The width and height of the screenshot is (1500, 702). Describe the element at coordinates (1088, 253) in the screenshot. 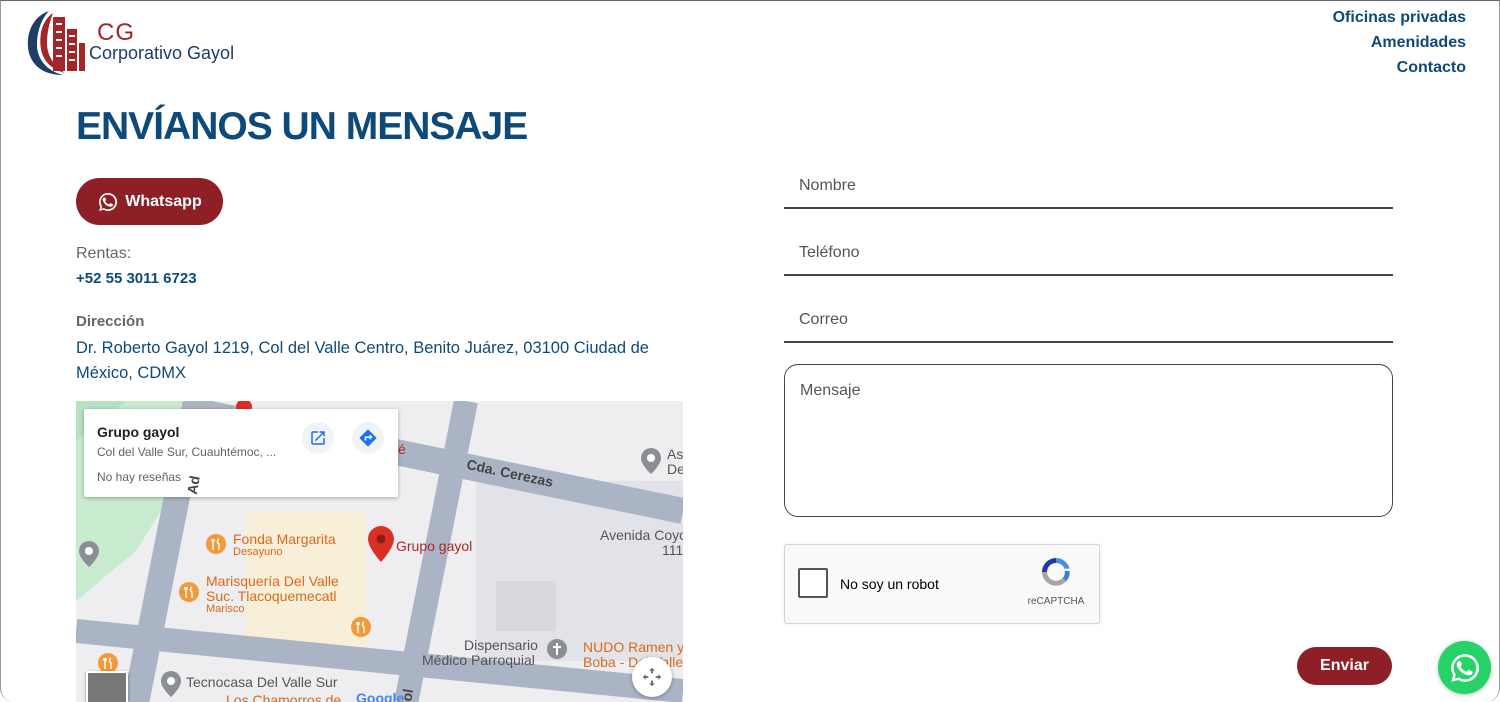

I see `telefono-input` at that location.